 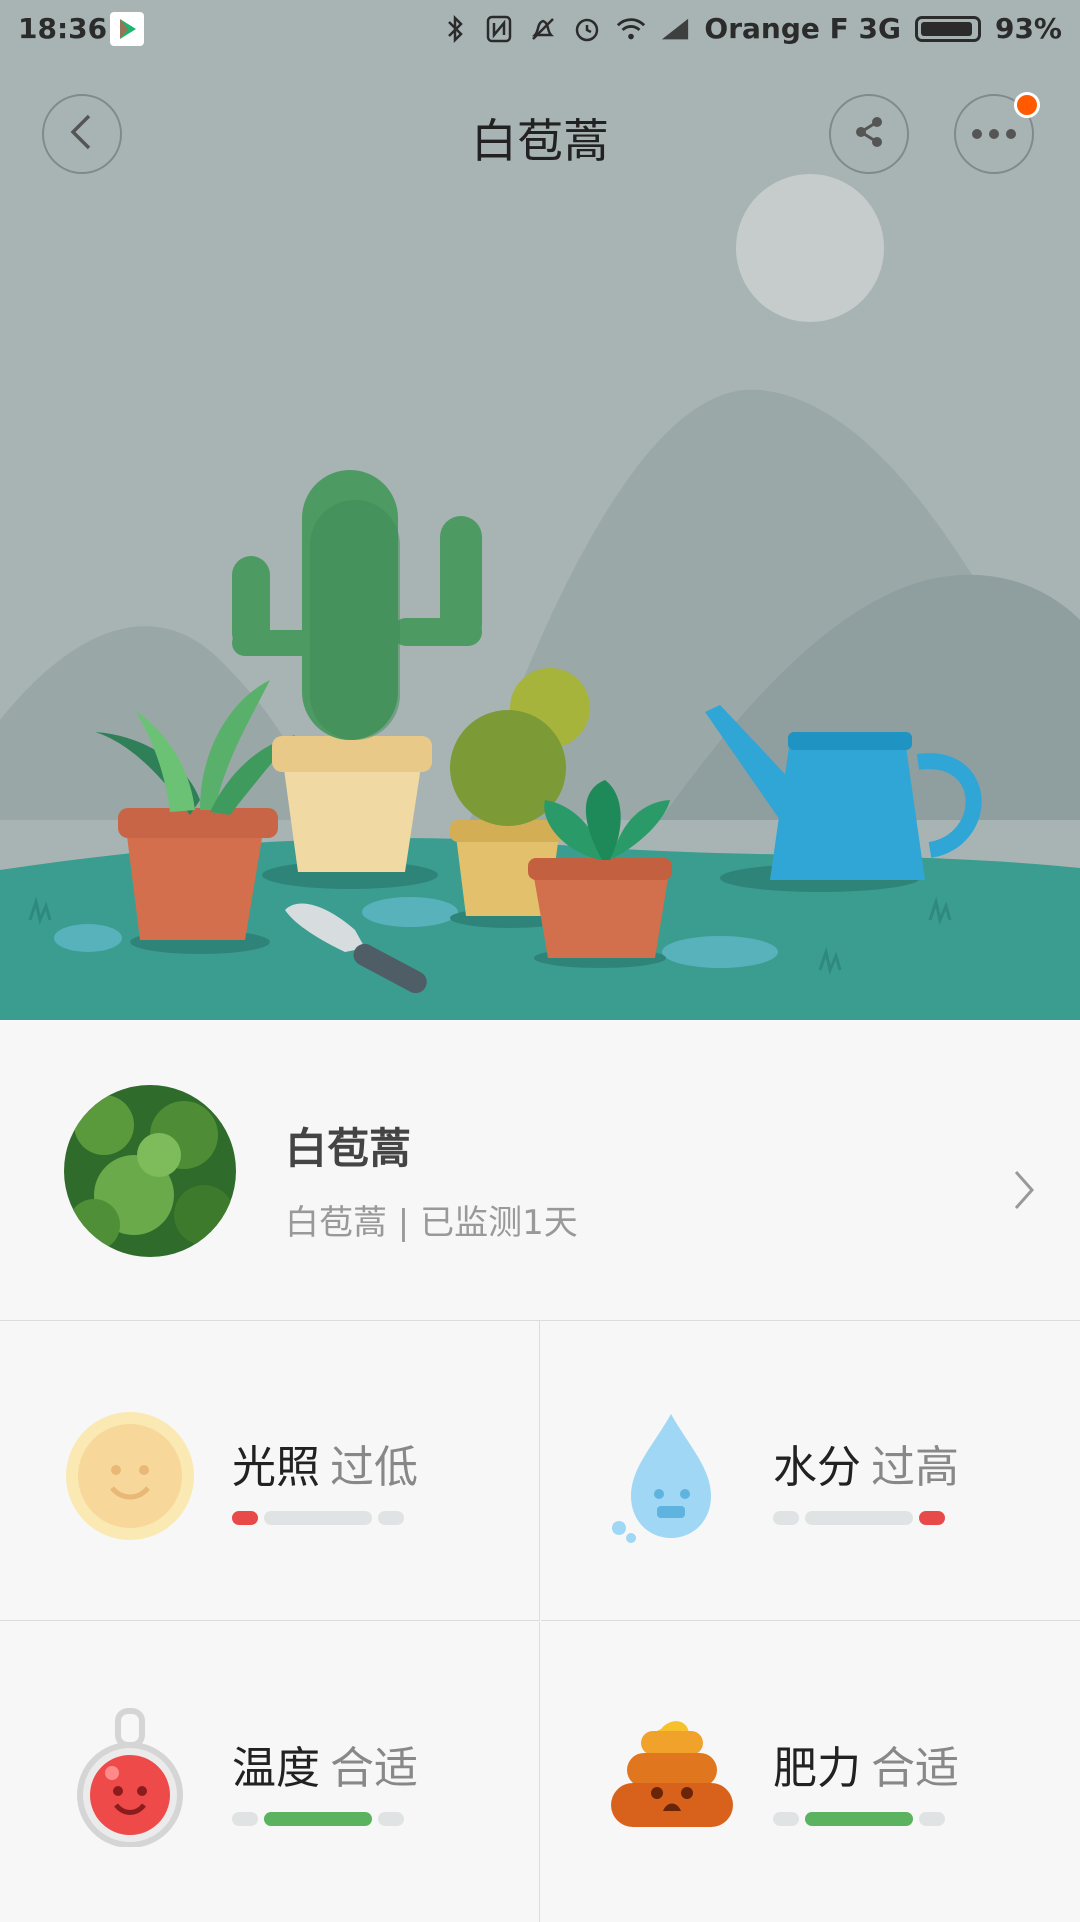 What do you see at coordinates (802, 28) in the screenshot?
I see `carrier-name: Orange F 3G` at bounding box center [802, 28].